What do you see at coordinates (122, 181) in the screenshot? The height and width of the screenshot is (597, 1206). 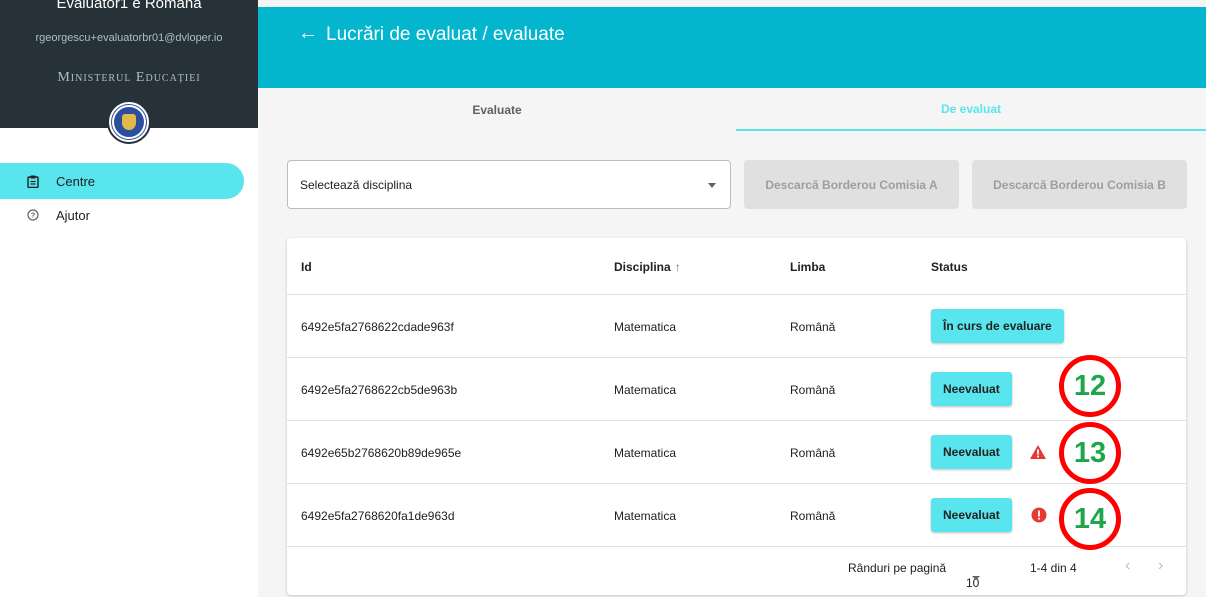 I see `sidebar-item-centre: Centre` at bounding box center [122, 181].